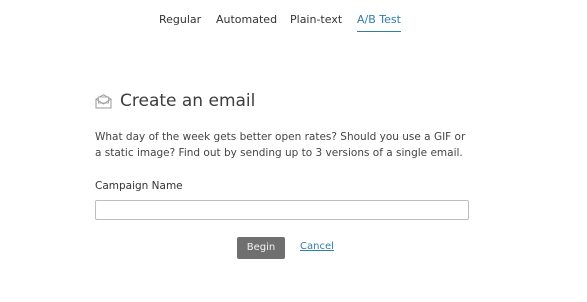 Image resolution: width=587 pixels, height=302 pixels. I want to click on campaign-name-input, so click(282, 210).